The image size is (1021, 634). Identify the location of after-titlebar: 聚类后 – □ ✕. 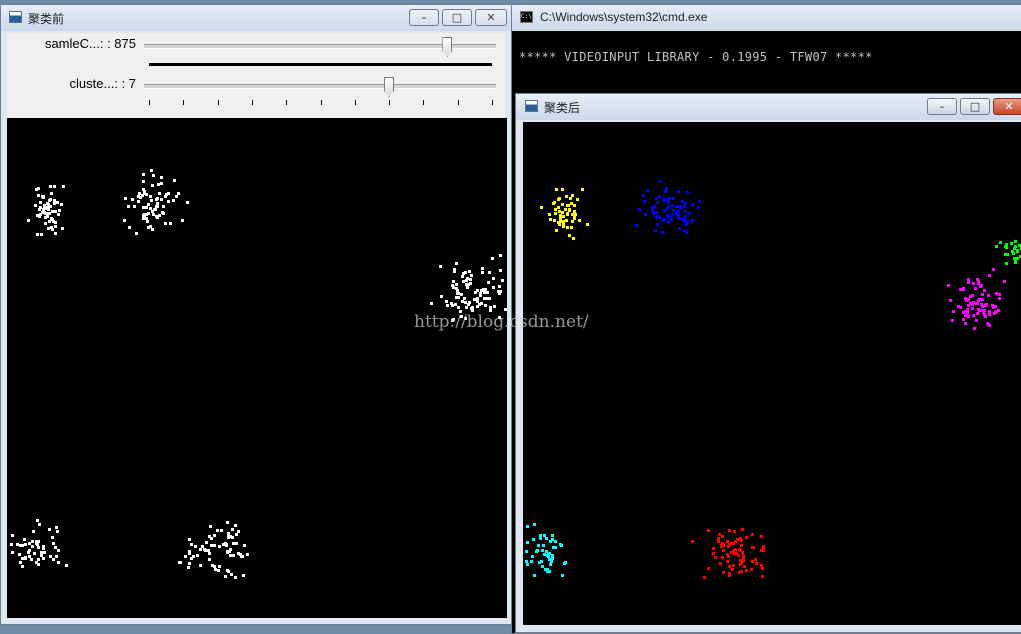
(768, 107).